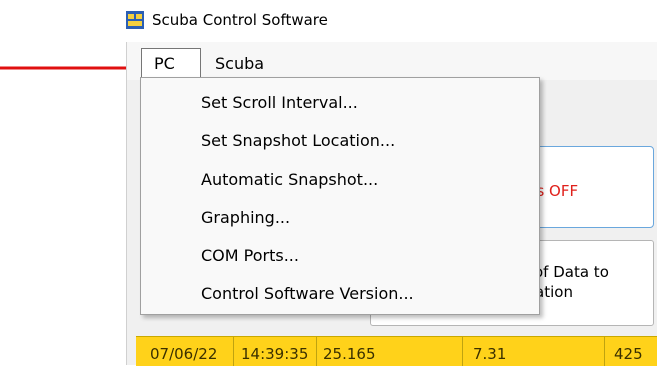 The height and width of the screenshot is (366, 657). What do you see at coordinates (135, 20) in the screenshot?
I see `app-icon` at bounding box center [135, 20].